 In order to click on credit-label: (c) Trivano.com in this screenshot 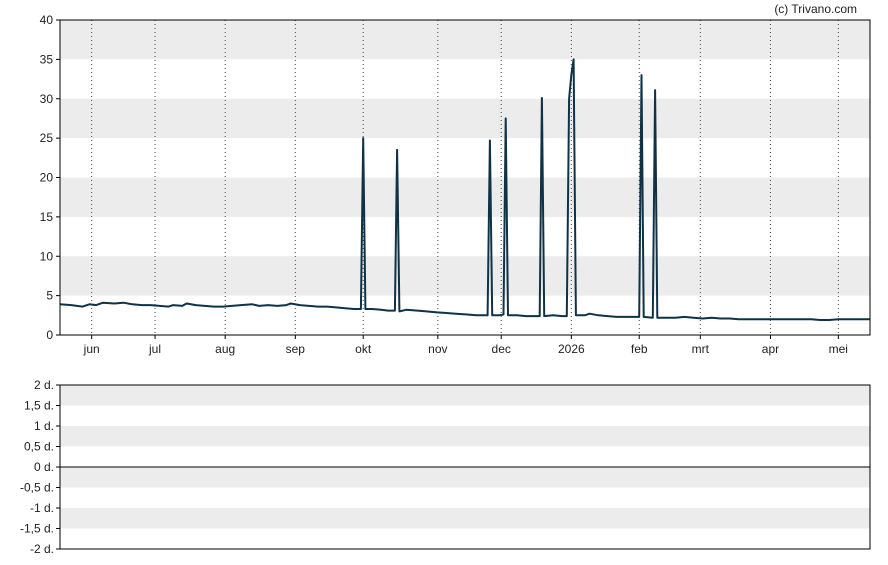, I will do `click(815, 9)`.